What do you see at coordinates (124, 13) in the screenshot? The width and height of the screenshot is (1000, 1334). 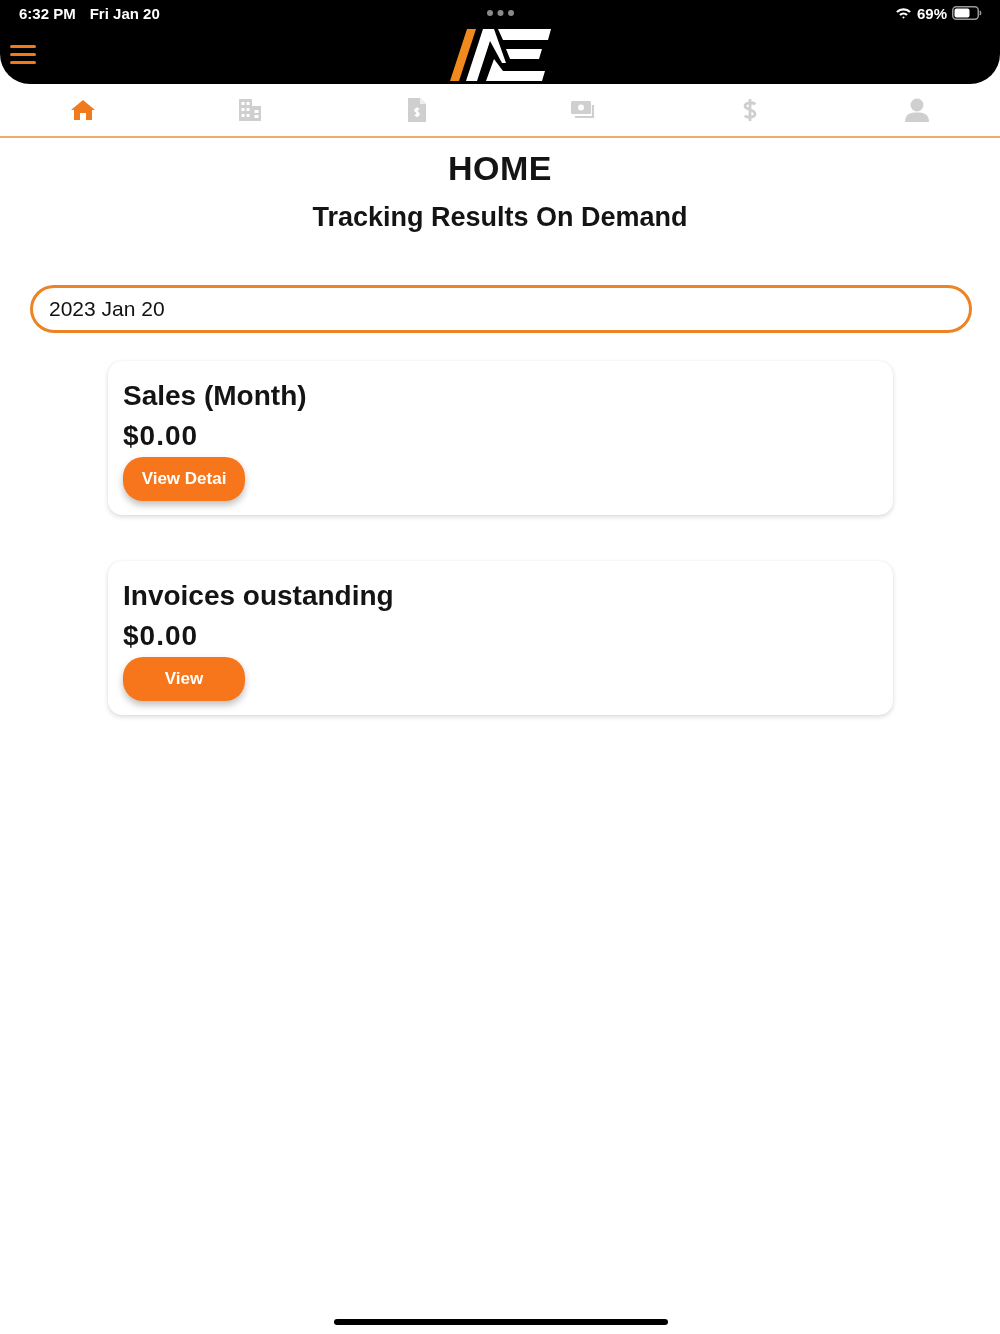 I see `status-date: Fri Jan 20` at bounding box center [124, 13].